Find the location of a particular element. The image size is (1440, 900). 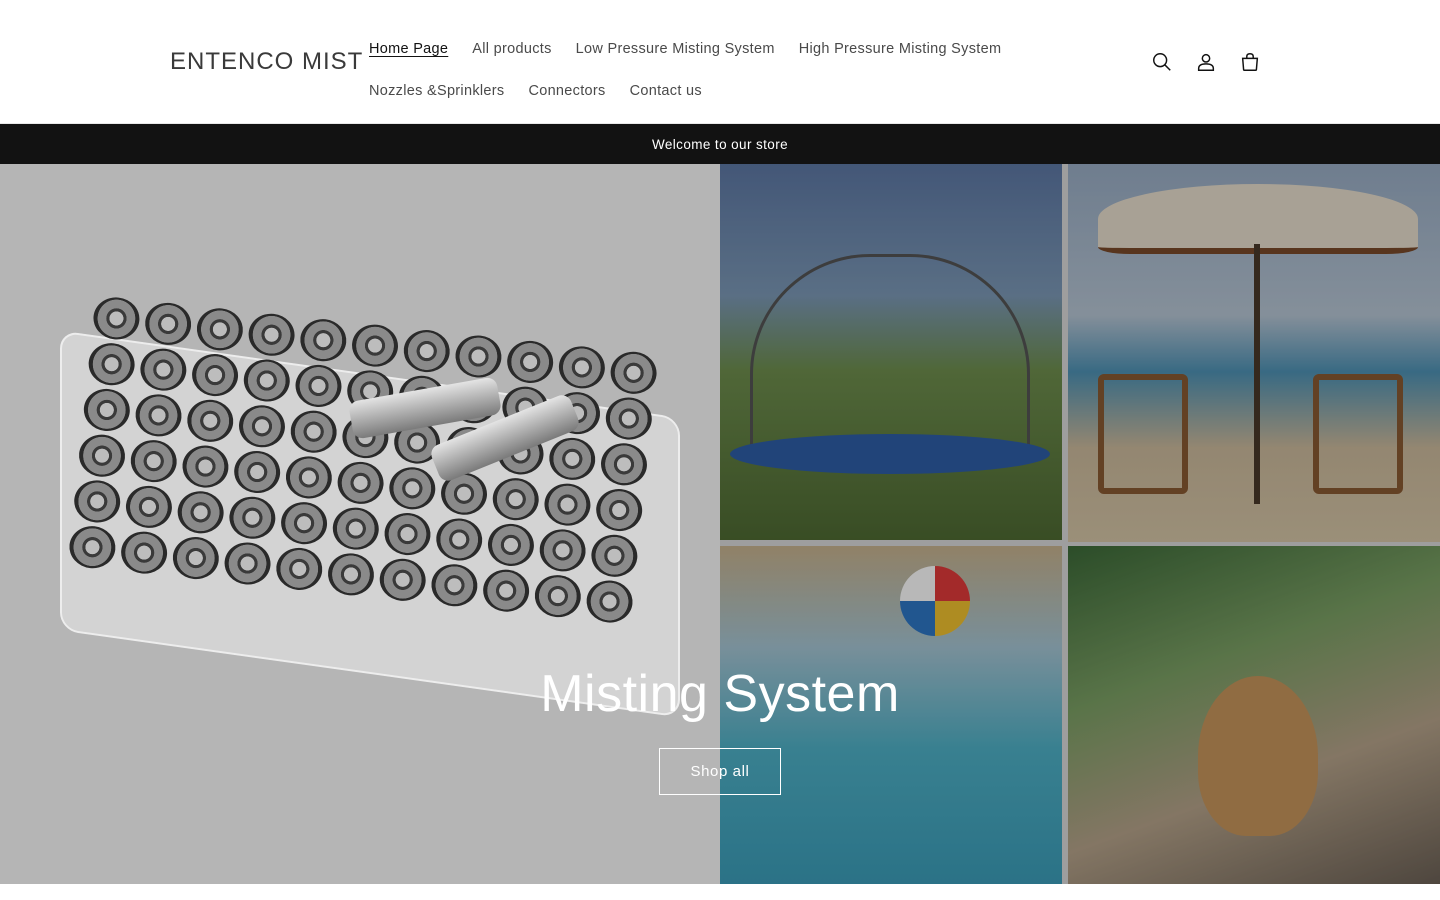

nav-link-low-pressure: Low Pressure Misting System is located at coordinates (675, 49).